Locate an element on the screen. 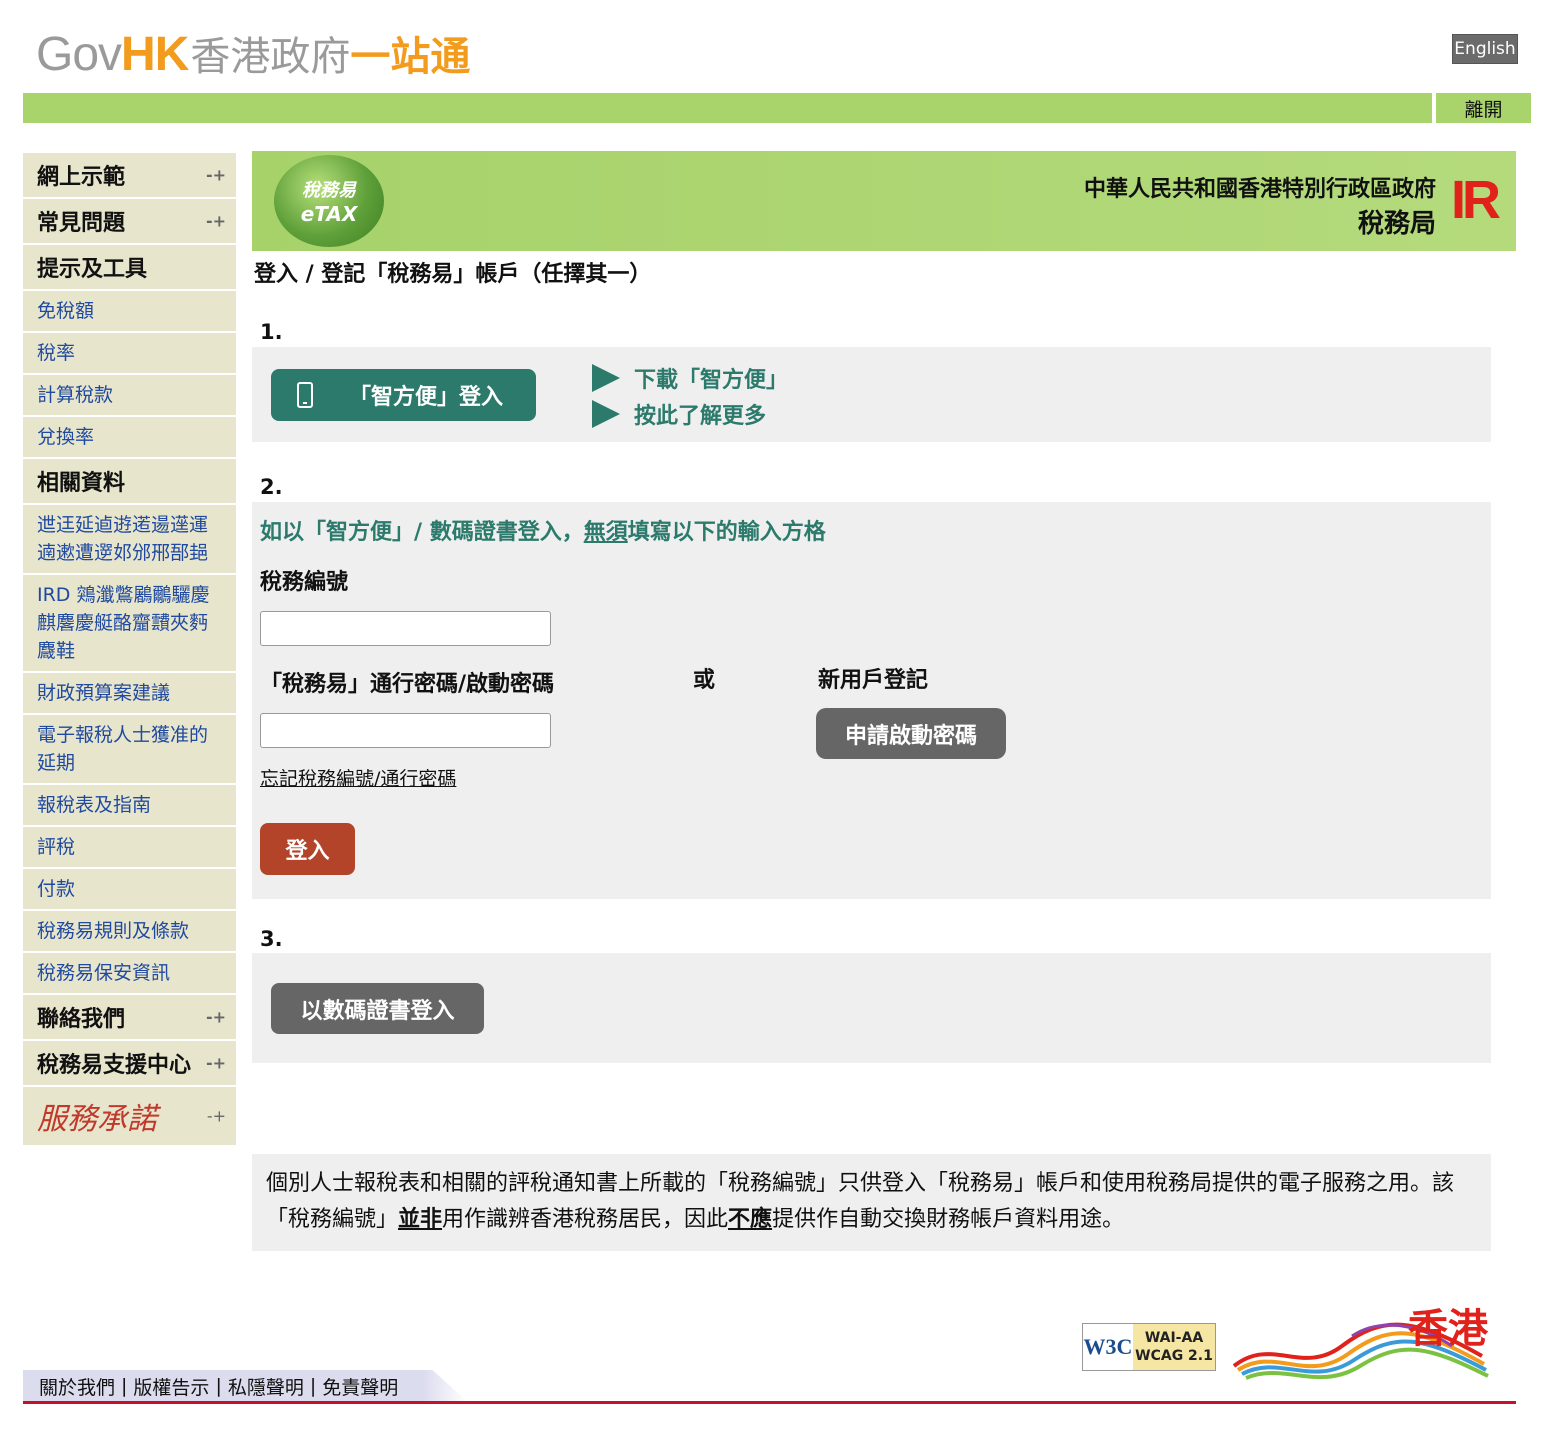  english-language-button: English is located at coordinates (1485, 49).